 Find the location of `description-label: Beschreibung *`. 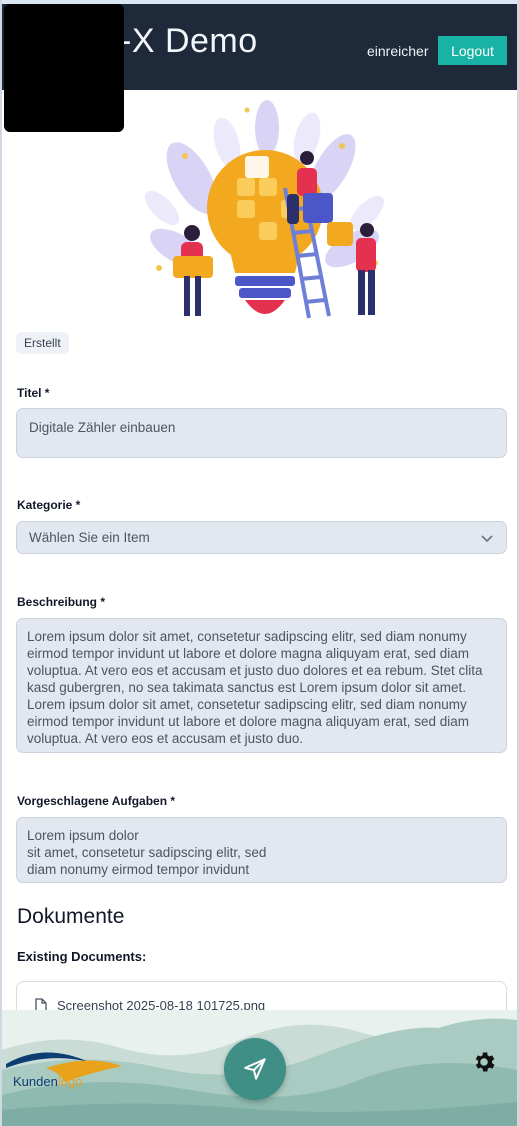

description-label: Beschreibung * is located at coordinates (61, 602).